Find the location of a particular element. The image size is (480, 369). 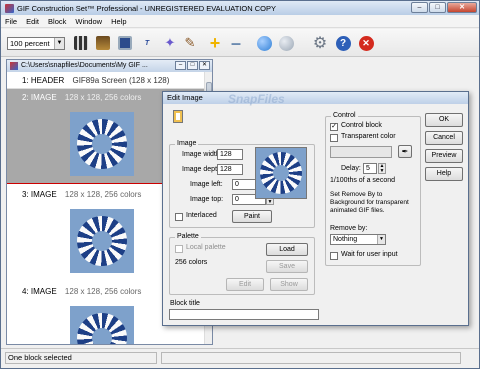

play-icon is located at coordinates (264, 43).